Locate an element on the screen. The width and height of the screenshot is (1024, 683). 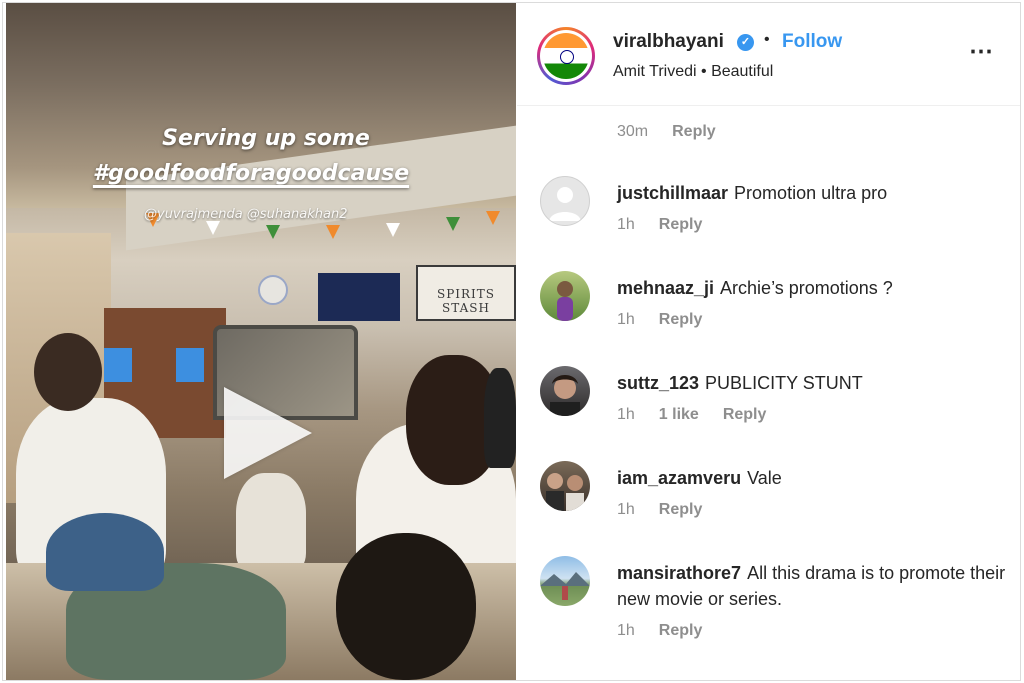
more-options-icon: ⋯ is located at coordinates (981, 51).